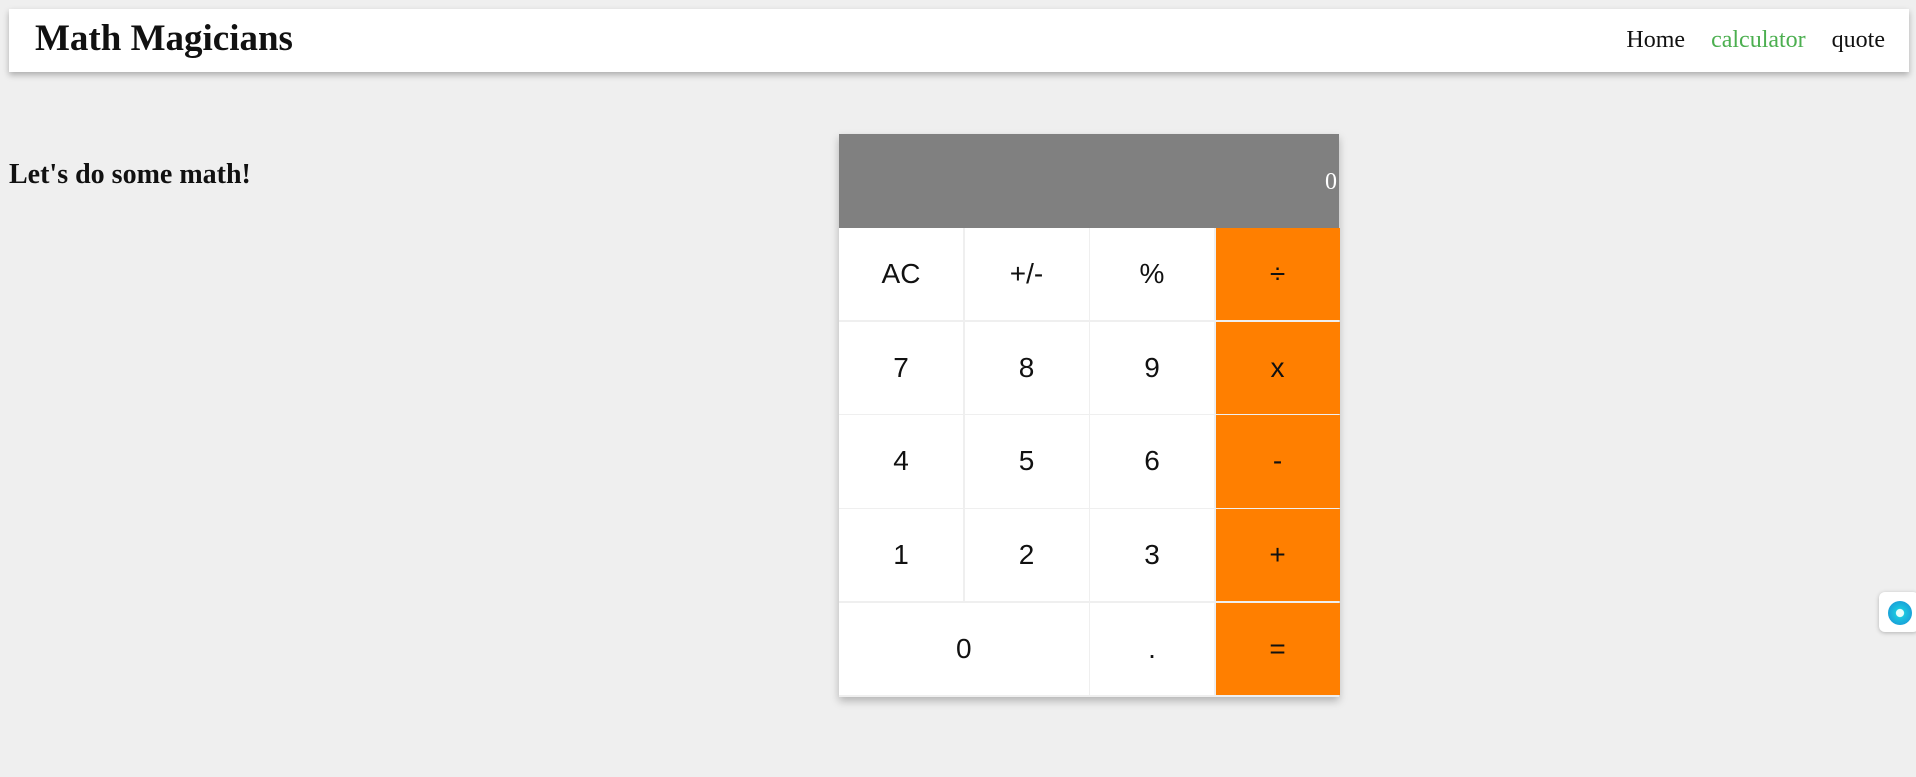 Image resolution: width=1916 pixels, height=777 pixels. I want to click on nav-links: Home calculator quote, so click(1755, 40).